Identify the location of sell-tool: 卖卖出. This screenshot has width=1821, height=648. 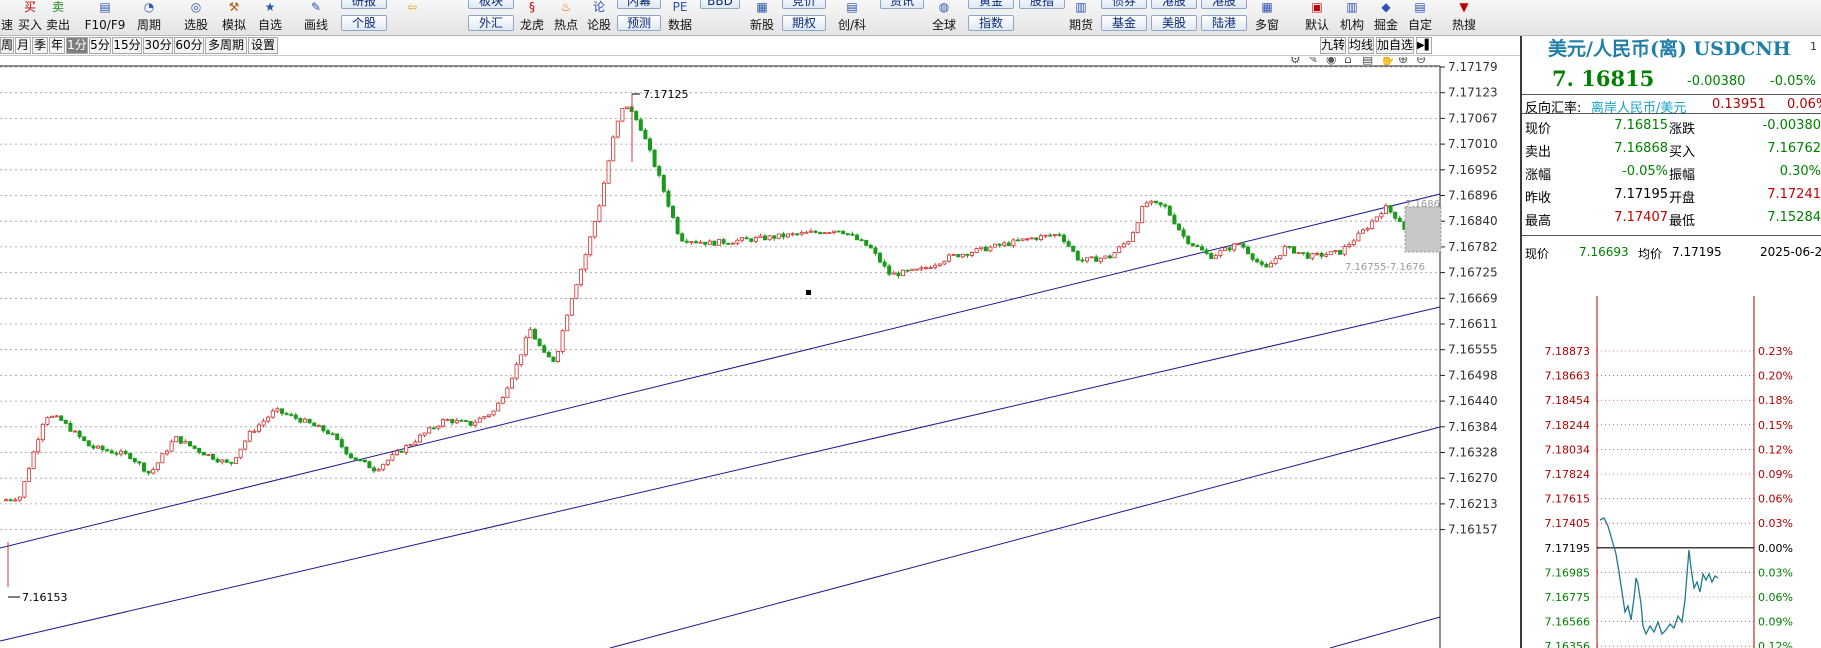
(58, 17).